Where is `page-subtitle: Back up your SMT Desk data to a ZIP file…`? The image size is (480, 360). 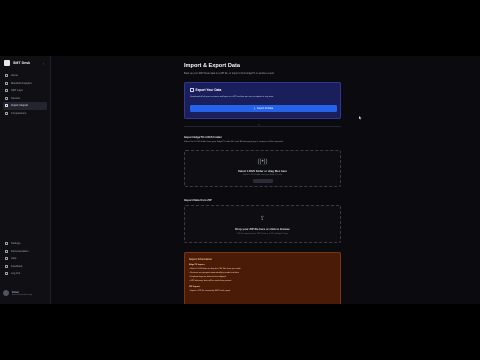 page-subtitle: Back up your SMT Desk data to a ZIP file… is located at coordinates (229, 73).